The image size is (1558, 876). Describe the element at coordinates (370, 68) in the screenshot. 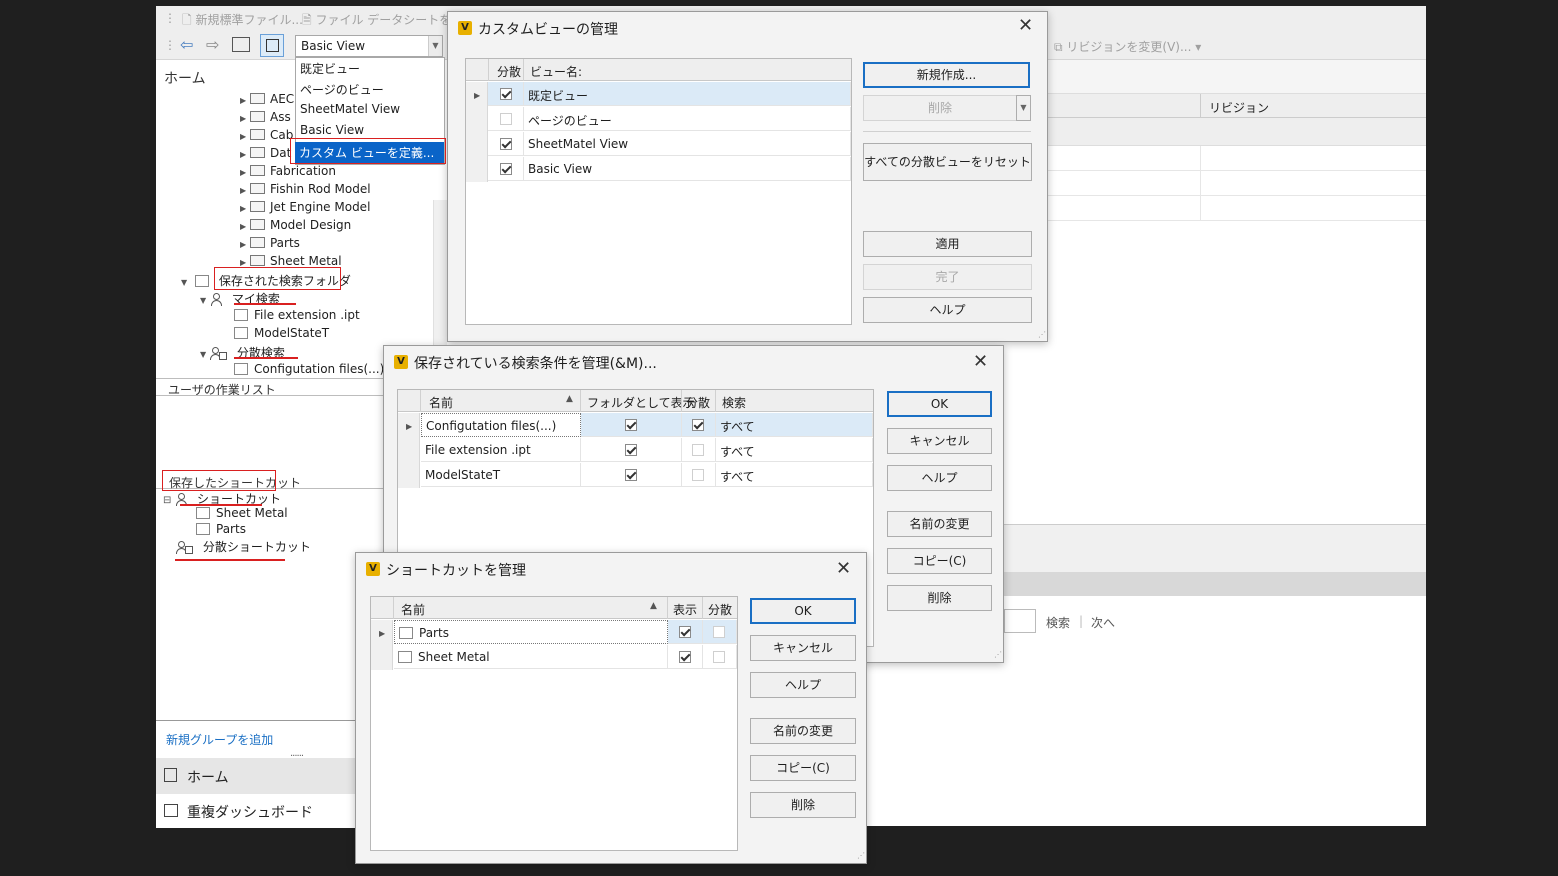

I see `view-option: 既定ビュー` at that location.